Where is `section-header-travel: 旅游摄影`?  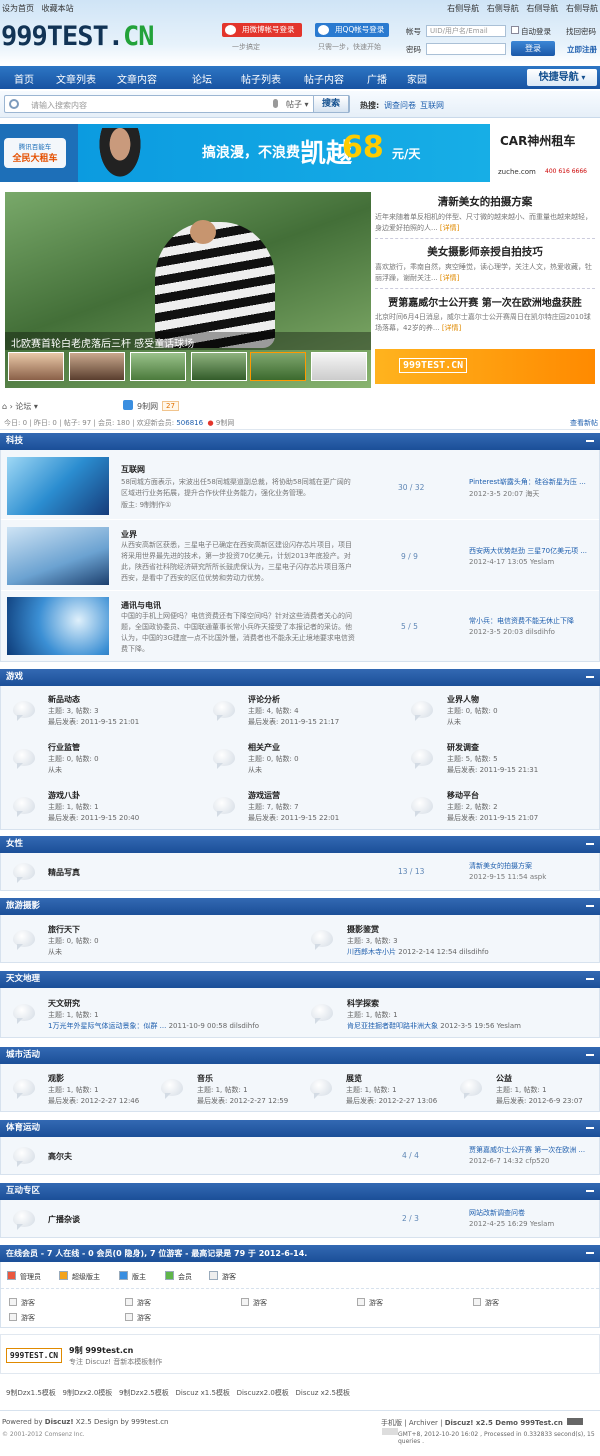
section-header-travel: 旅游摄影 is located at coordinates (300, 906).